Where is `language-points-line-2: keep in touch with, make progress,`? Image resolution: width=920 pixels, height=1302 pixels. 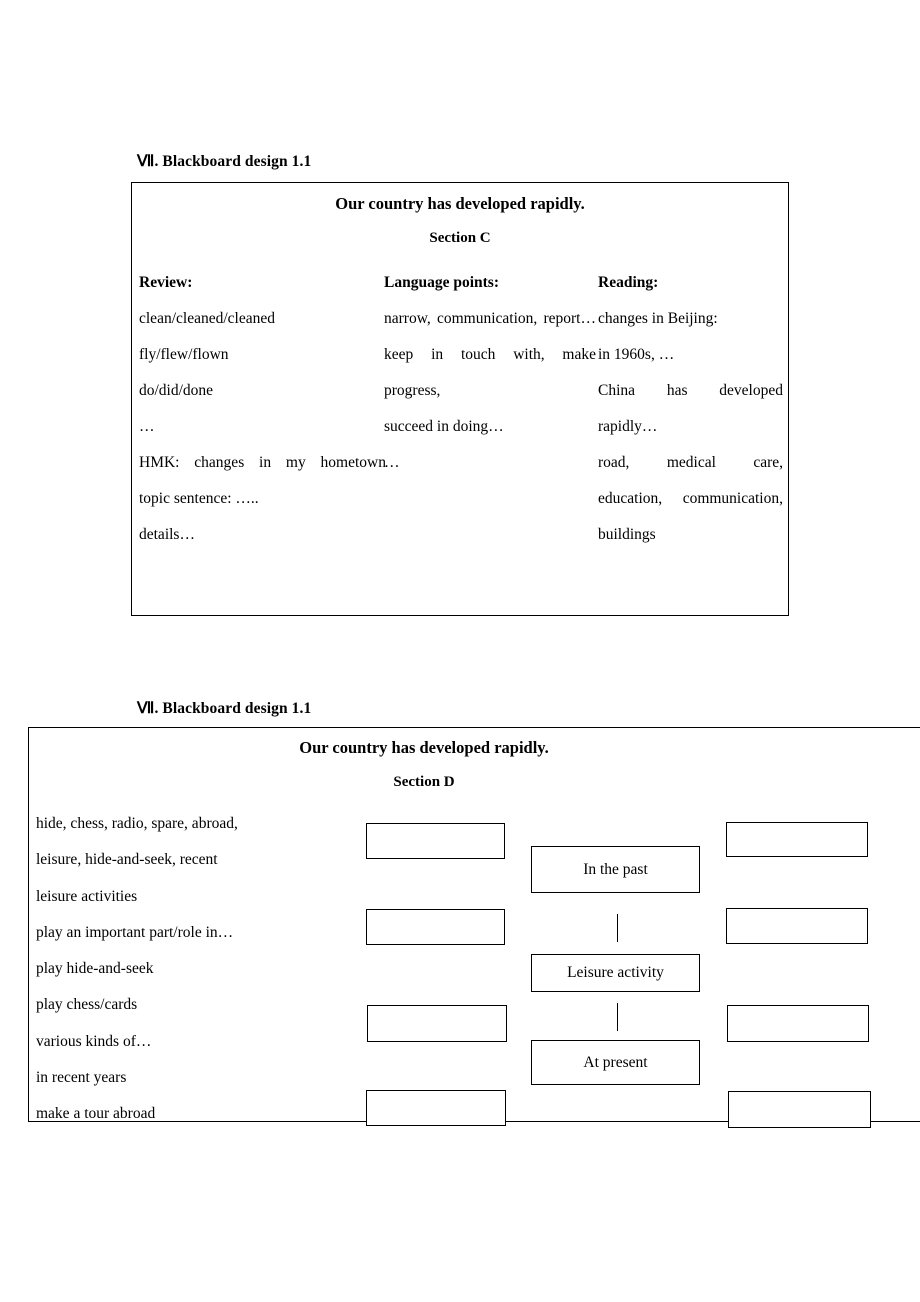
language-points-line-2: keep in touch with, make progress, is located at coordinates (490, 372).